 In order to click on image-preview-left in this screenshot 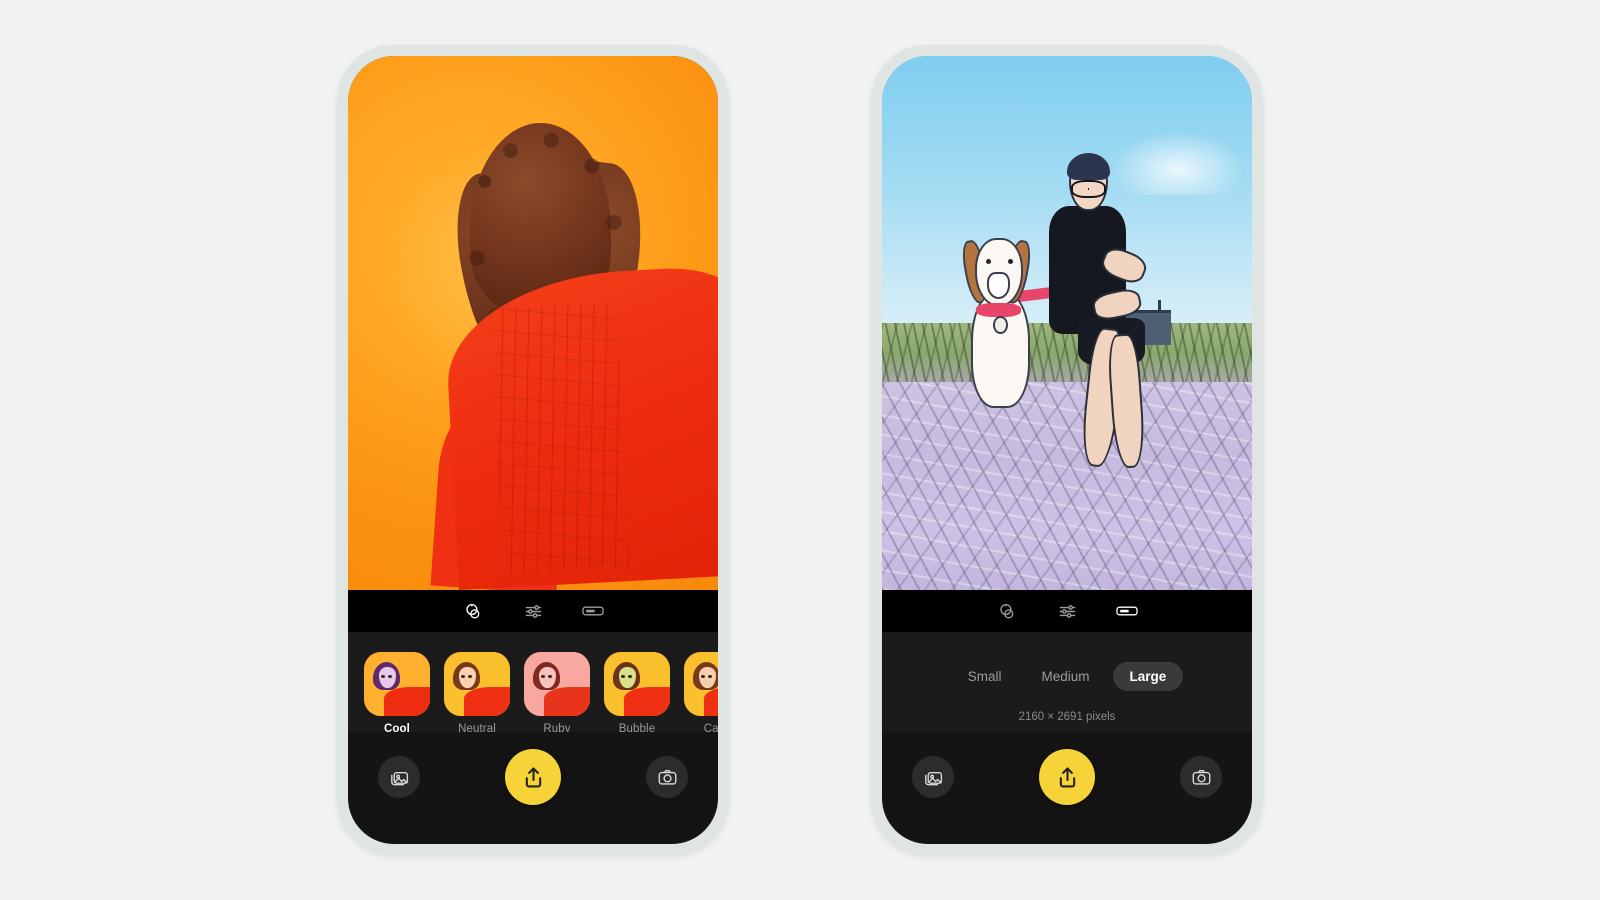, I will do `click(533, 323)`.